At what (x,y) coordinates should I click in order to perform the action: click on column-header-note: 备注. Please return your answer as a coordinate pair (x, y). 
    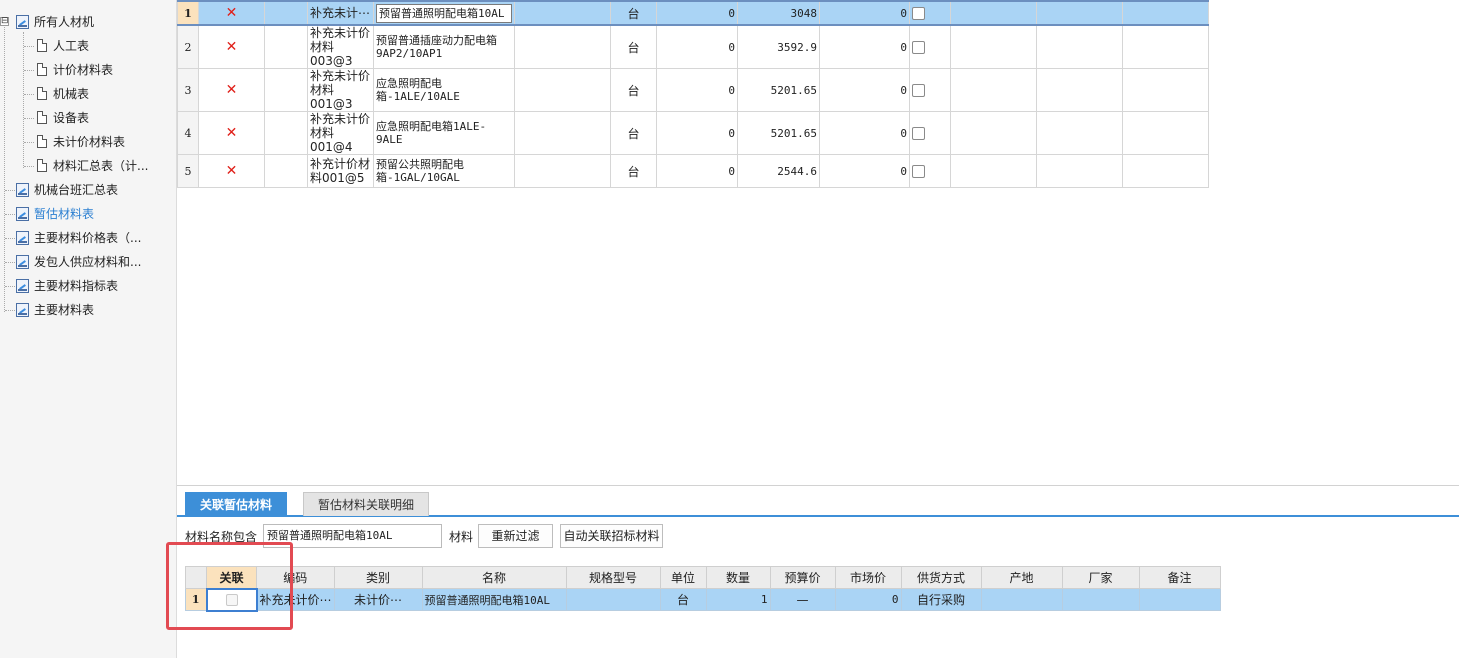
    Looking at the image, I should click on (1179, 577).